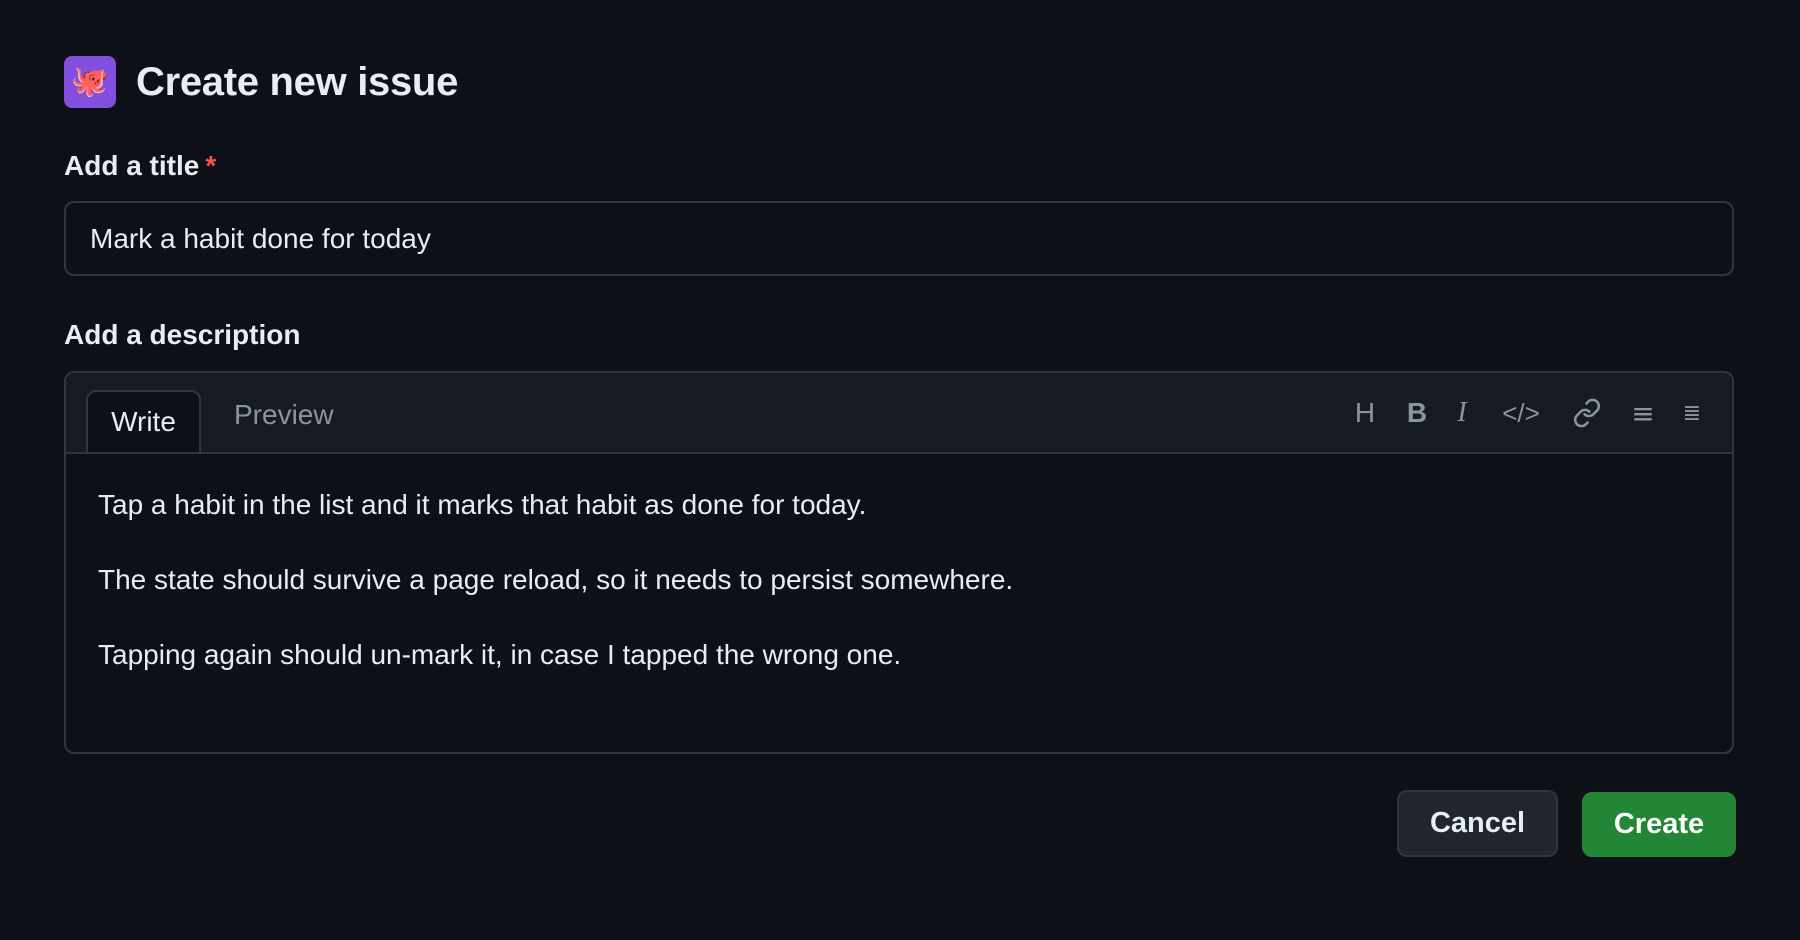 The width and height of the screenshot is (1800, 940). I want to click on create-button: Create, so click(1659, 824).